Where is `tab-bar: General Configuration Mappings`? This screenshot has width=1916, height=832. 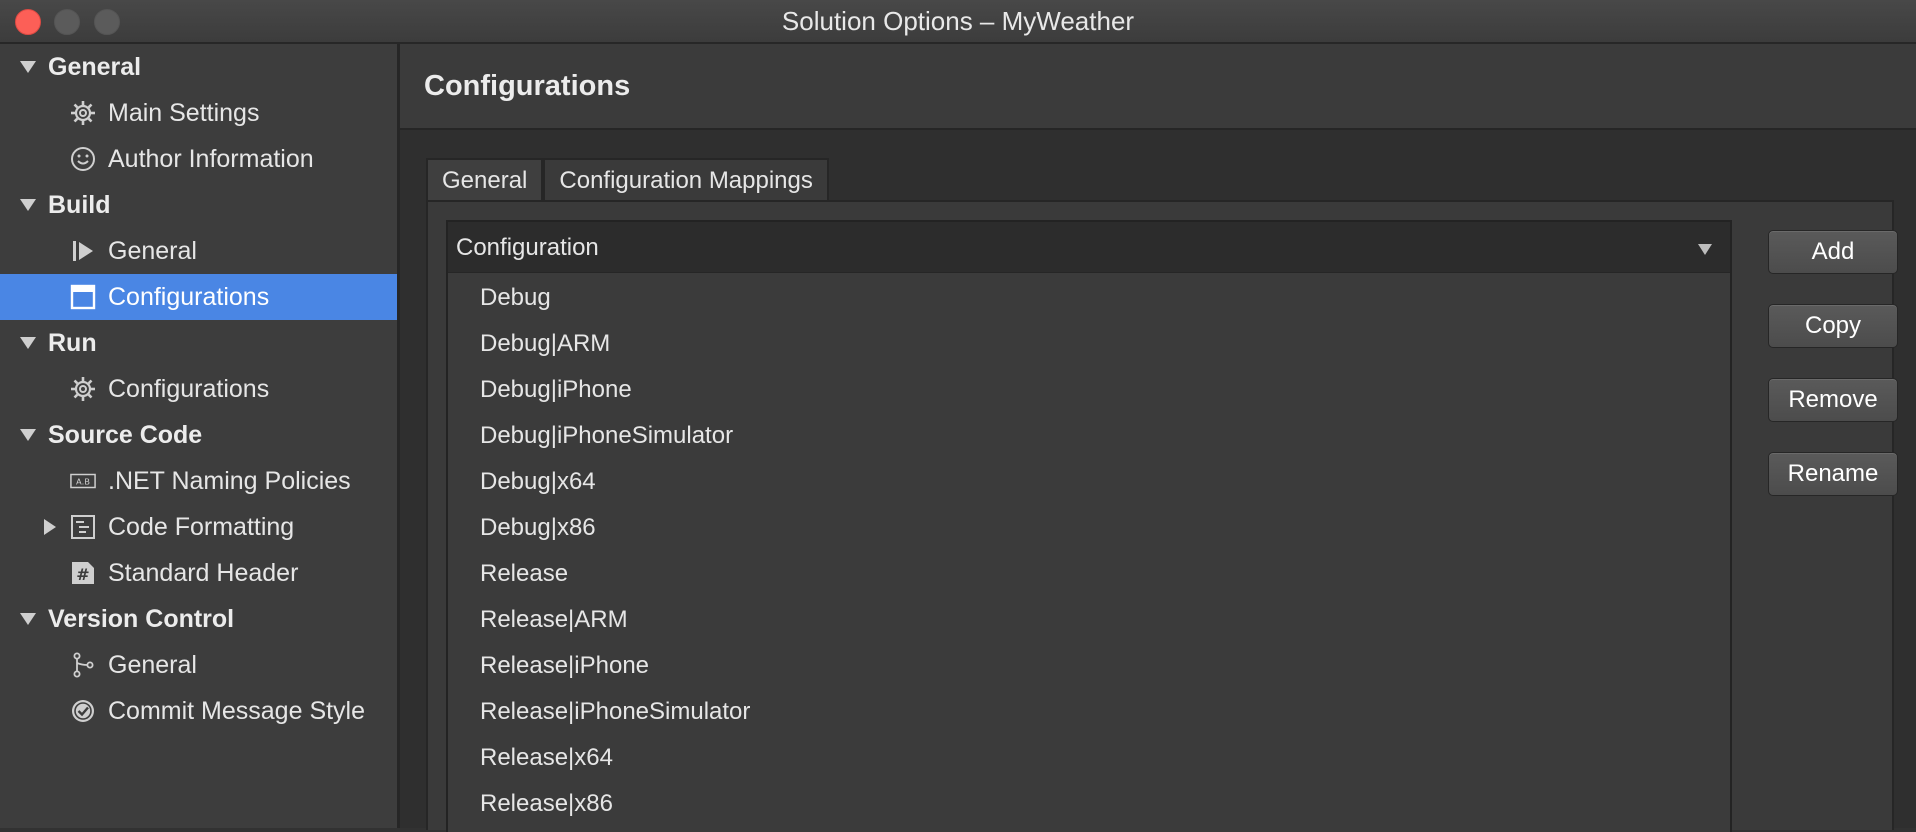
tab-bar: General Configuration Mappings is located at coordinates (627, 180).